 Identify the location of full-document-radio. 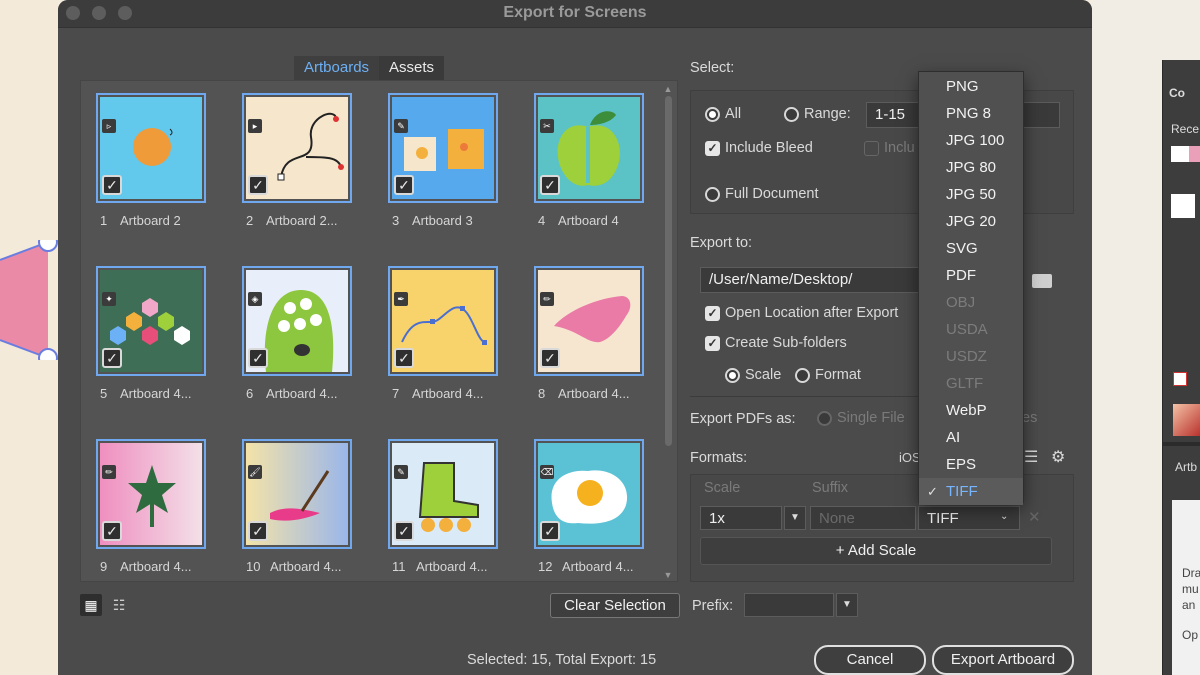
(712, 194).